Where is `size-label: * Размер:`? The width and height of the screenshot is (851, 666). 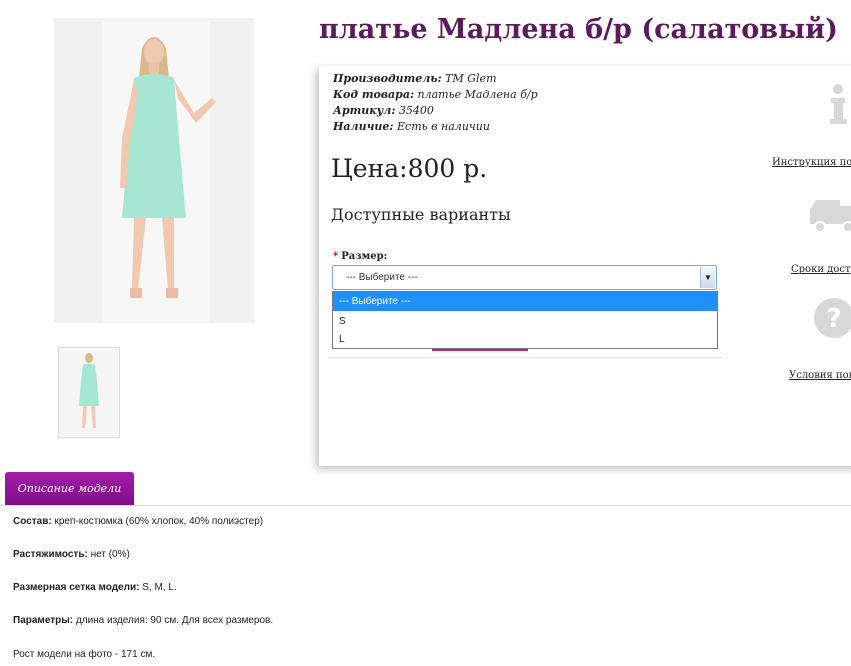
size-label: * Размер: is located at coordinates (360, 256).